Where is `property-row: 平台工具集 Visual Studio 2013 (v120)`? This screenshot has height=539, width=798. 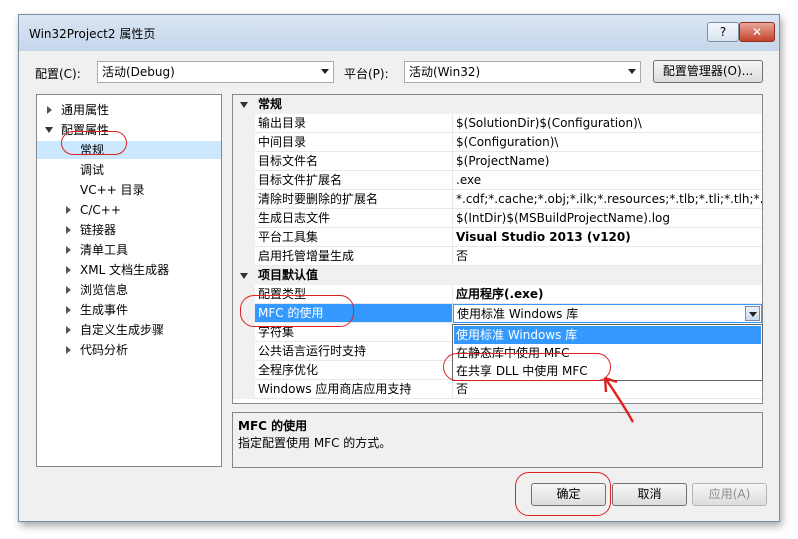 property-row: 平台工具集 Visual Studio 2013 (v120) is located at coordinates (497, 237).